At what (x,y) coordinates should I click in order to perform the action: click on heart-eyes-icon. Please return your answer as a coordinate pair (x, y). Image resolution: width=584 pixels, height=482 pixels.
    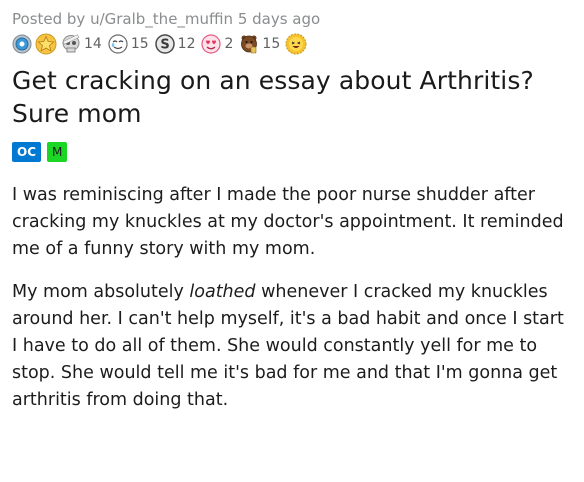
    Looking at the image, I should click on (211, 44).